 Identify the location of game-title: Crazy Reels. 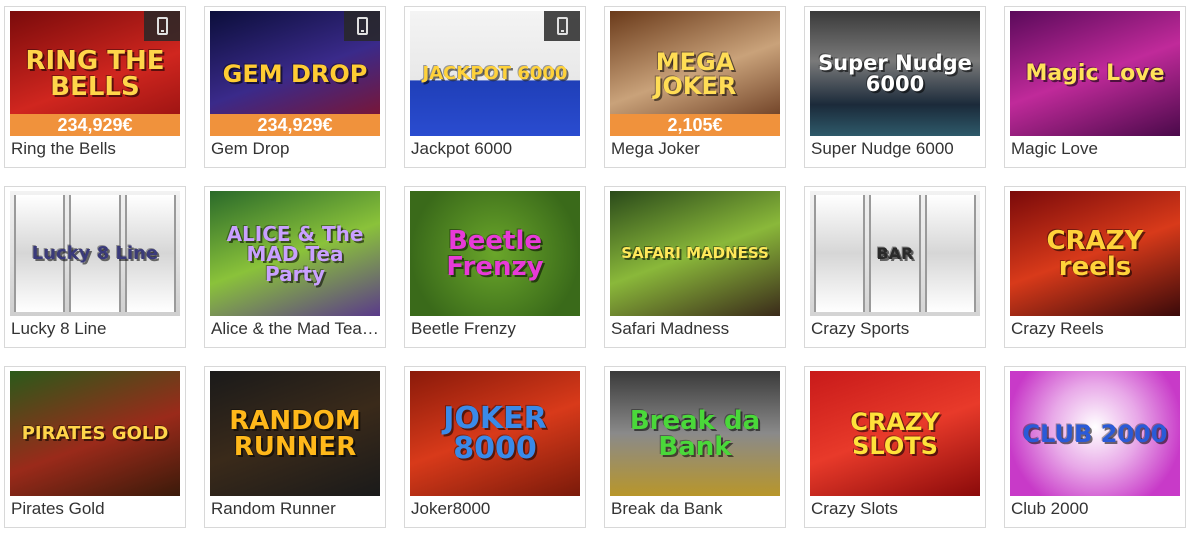
(1095, 330).